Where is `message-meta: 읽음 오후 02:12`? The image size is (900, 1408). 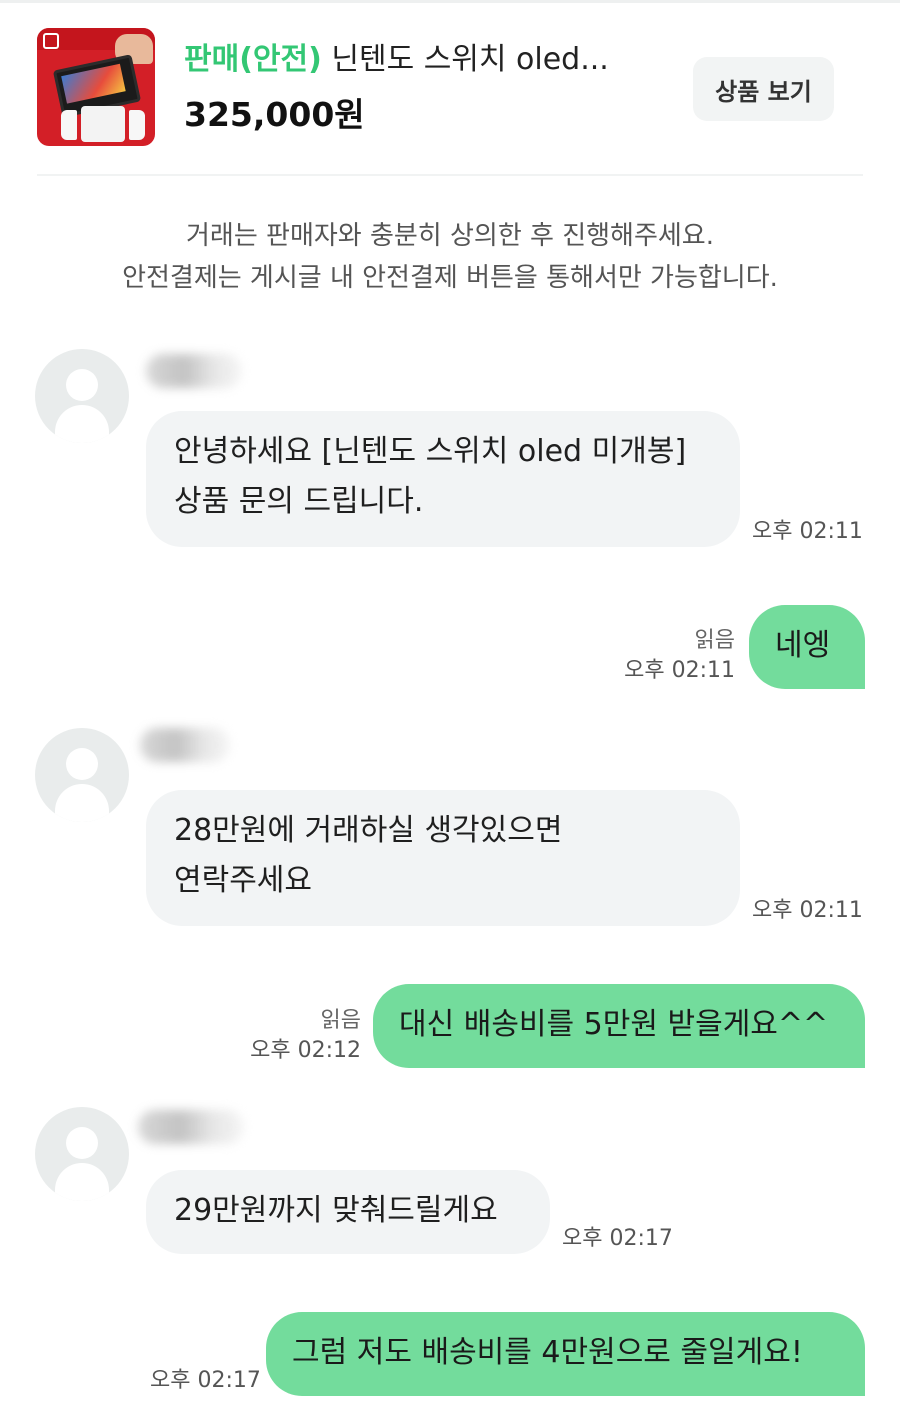
message-meta: 읽음 오후 02:12 is located at coordinates (305, 1036).